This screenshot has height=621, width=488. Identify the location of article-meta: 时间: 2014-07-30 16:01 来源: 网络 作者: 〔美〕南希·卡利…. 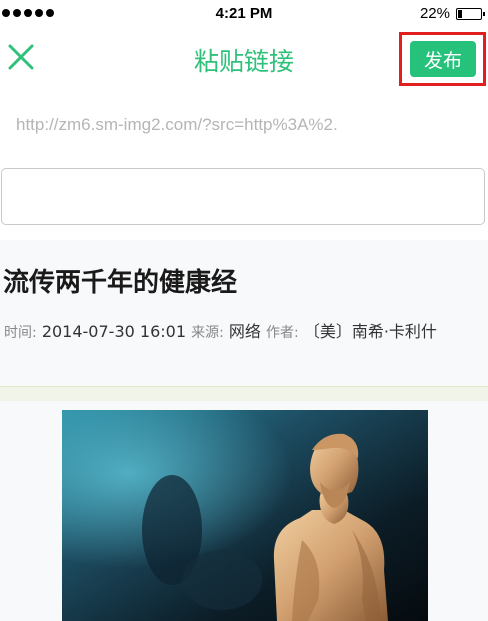
(243, 332).